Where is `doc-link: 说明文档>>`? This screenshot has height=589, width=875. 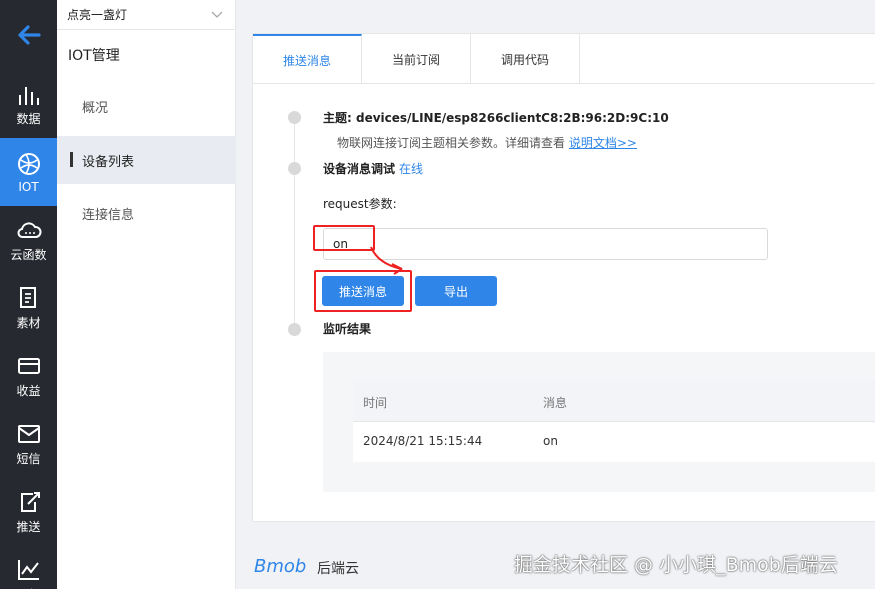 doc-link: 说明文档>> is located at coordinates (603, 143).